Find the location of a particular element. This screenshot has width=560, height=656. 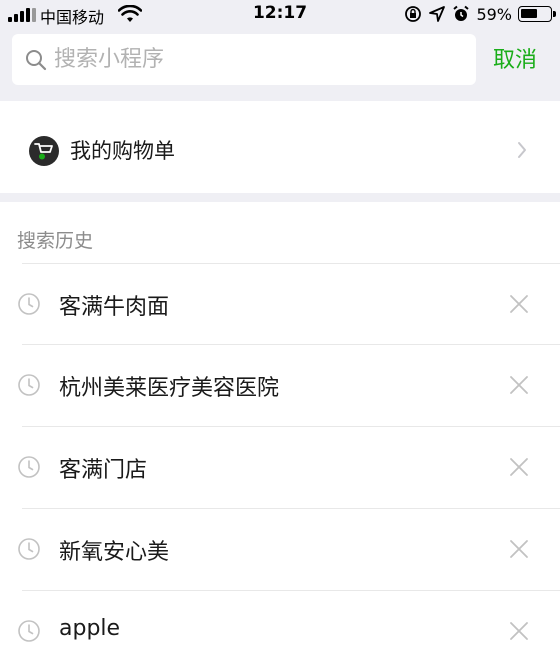

orientation-lock-icon is located at coordinates (413, 14).